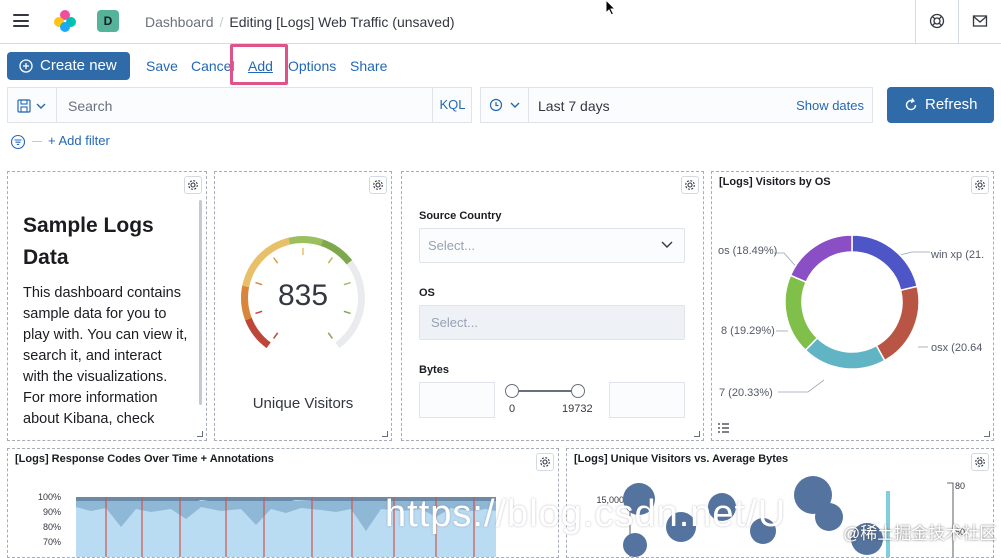 This screenshot has height=558, width=1001. I want to click on cancel-link: Cancel, so click(213, 66).